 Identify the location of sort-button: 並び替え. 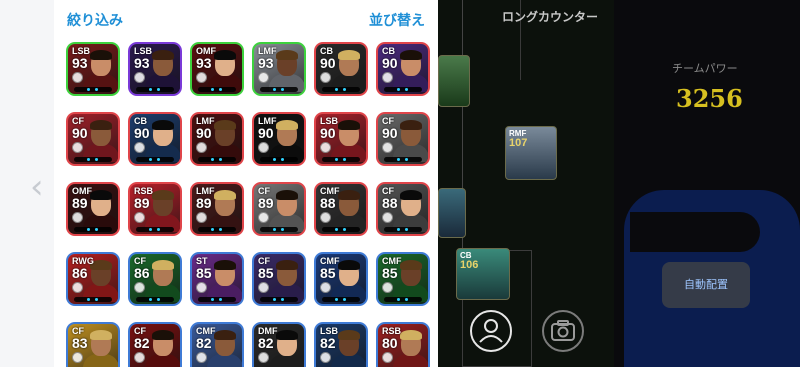
(397, 20).